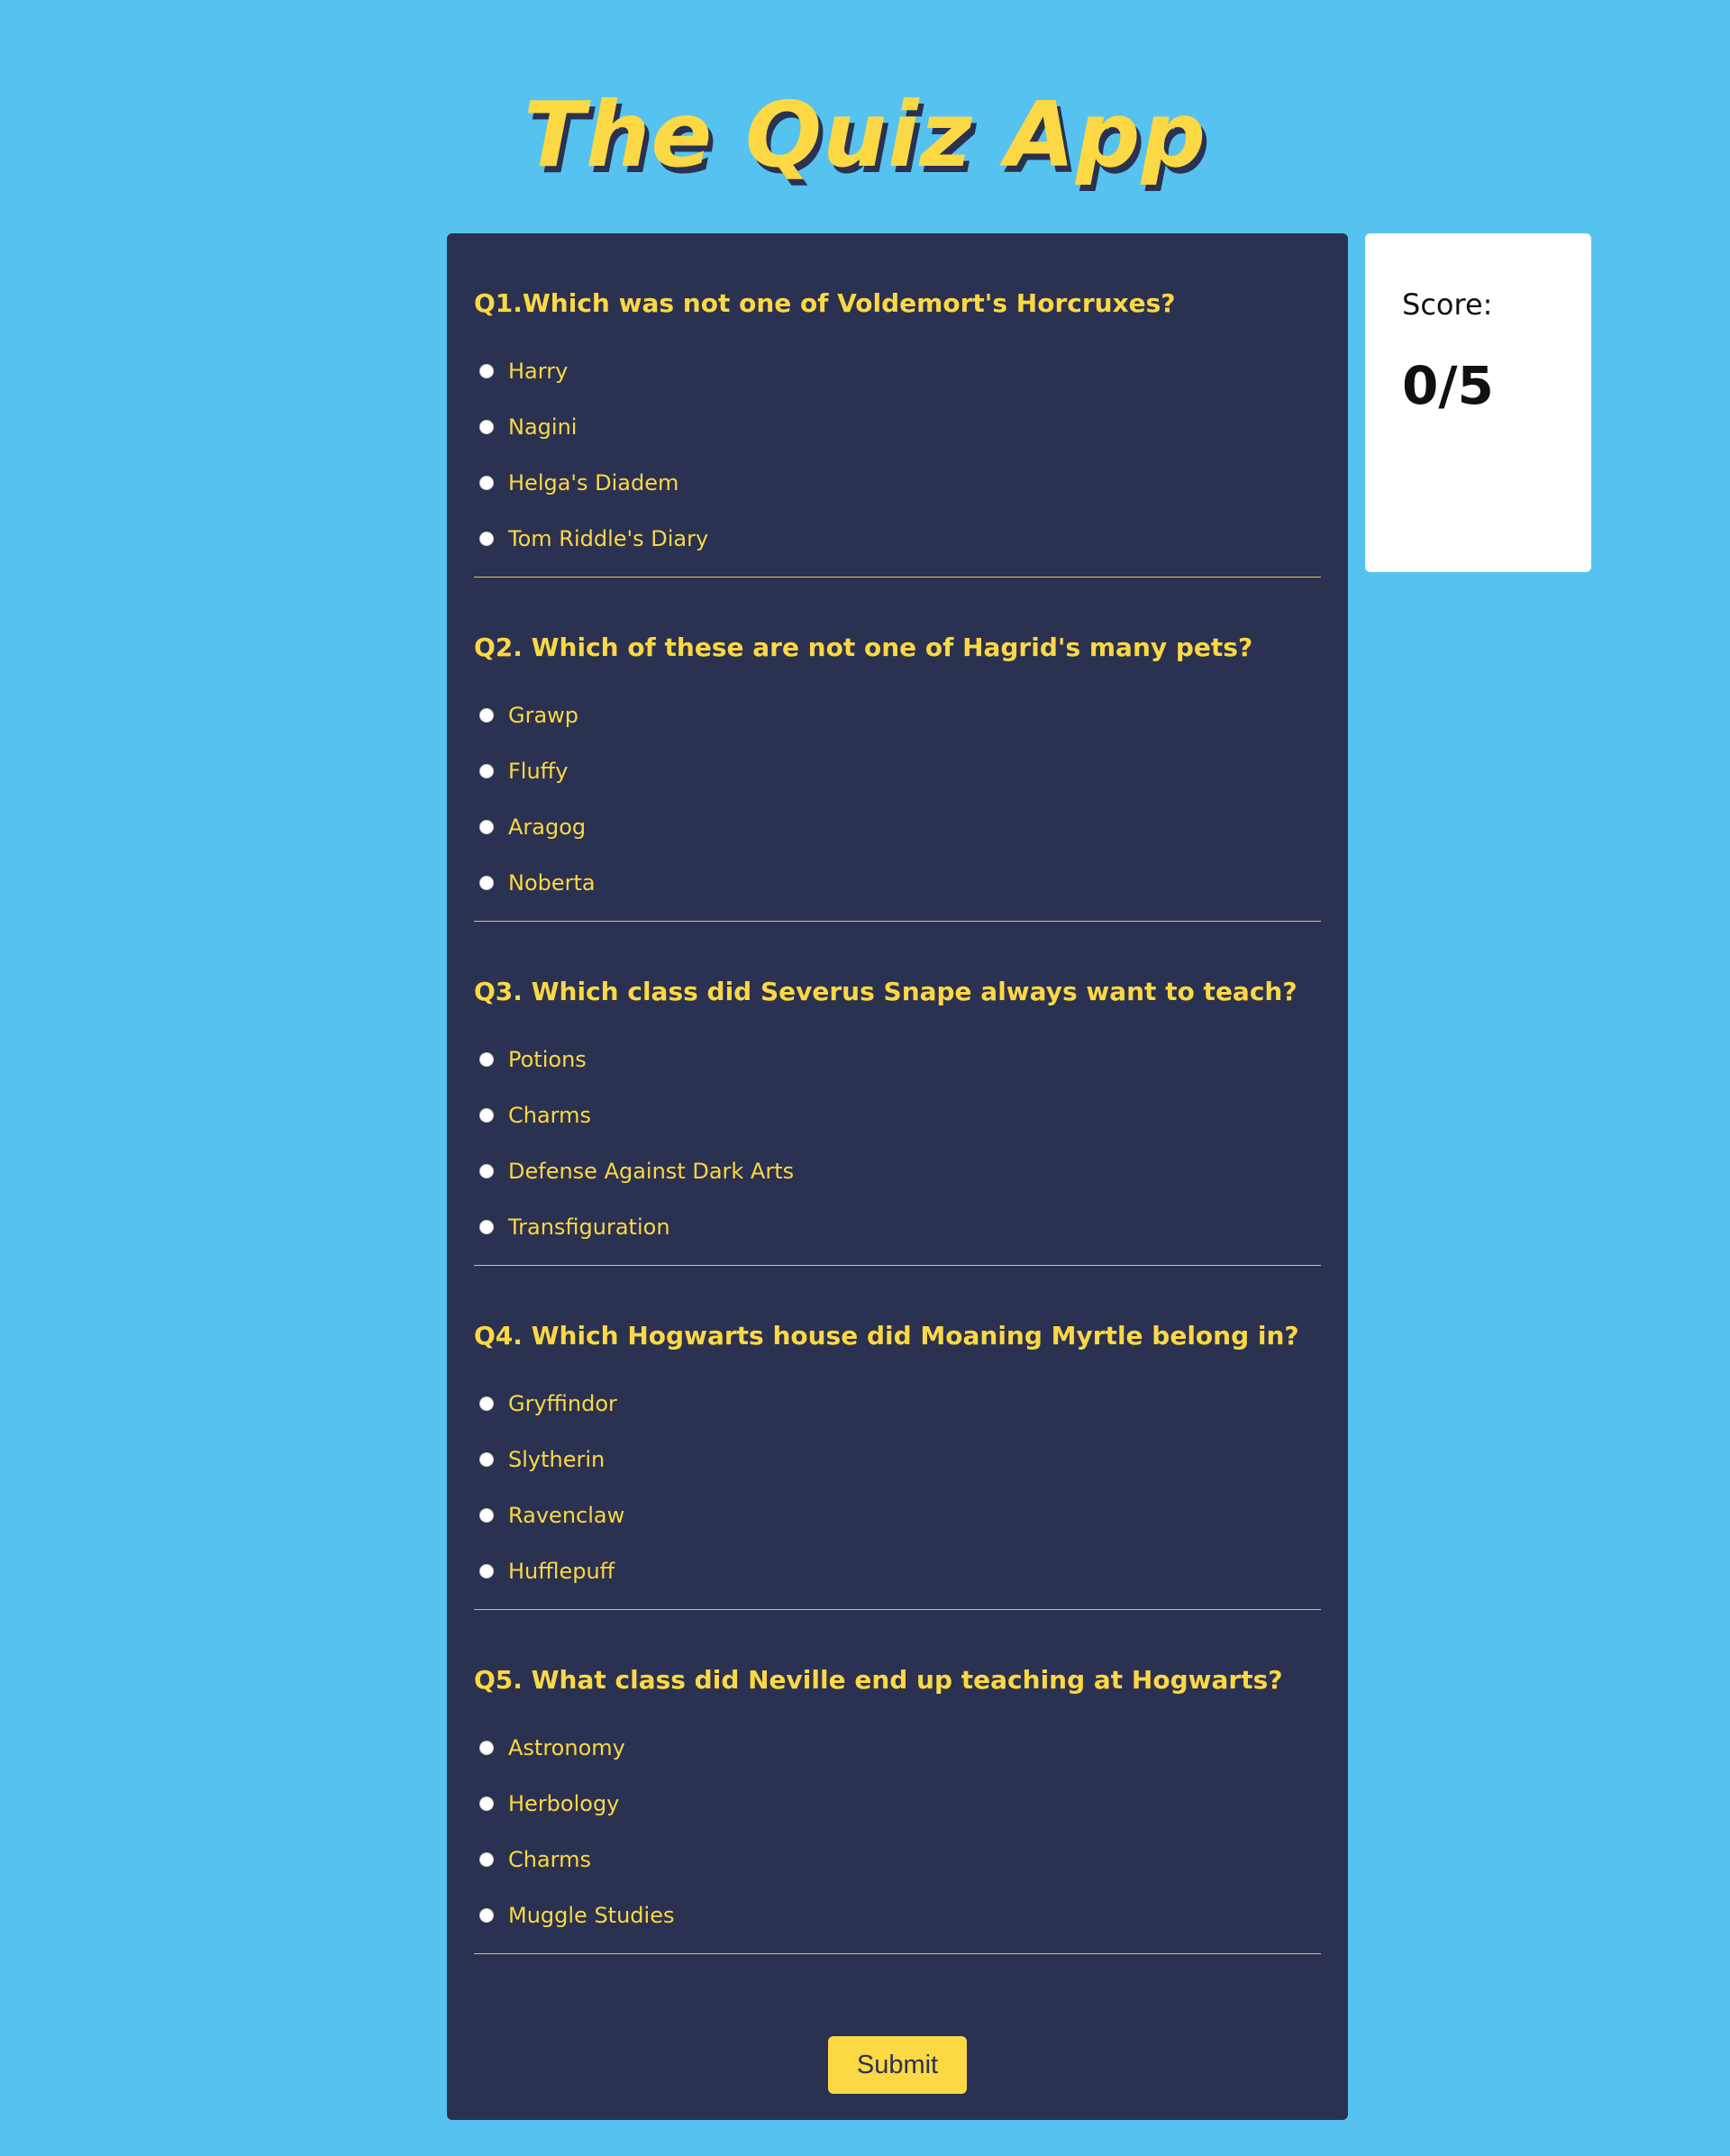 This screenshot has height=2156, width=1730. What do you see at coordinates (865, 134) in the screenshot?
I see `app-title: The Quiz App` at bounding box center [865, 134].